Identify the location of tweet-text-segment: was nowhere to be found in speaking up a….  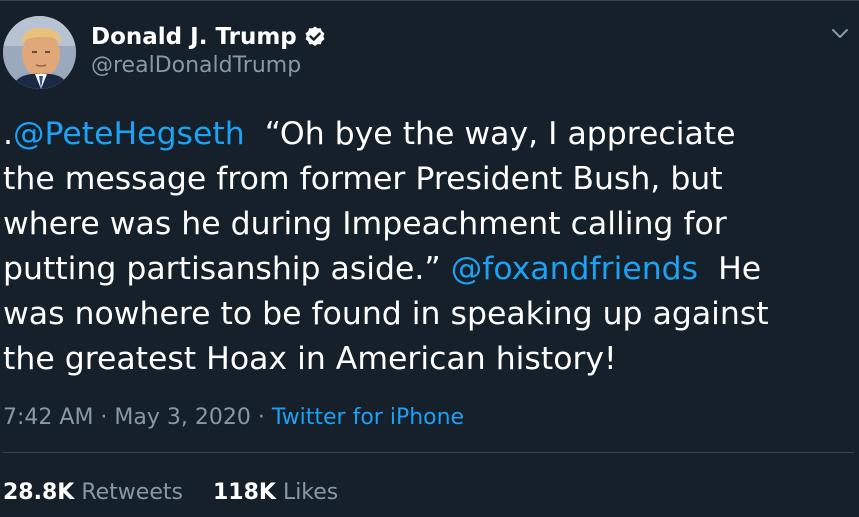
(386, 314).